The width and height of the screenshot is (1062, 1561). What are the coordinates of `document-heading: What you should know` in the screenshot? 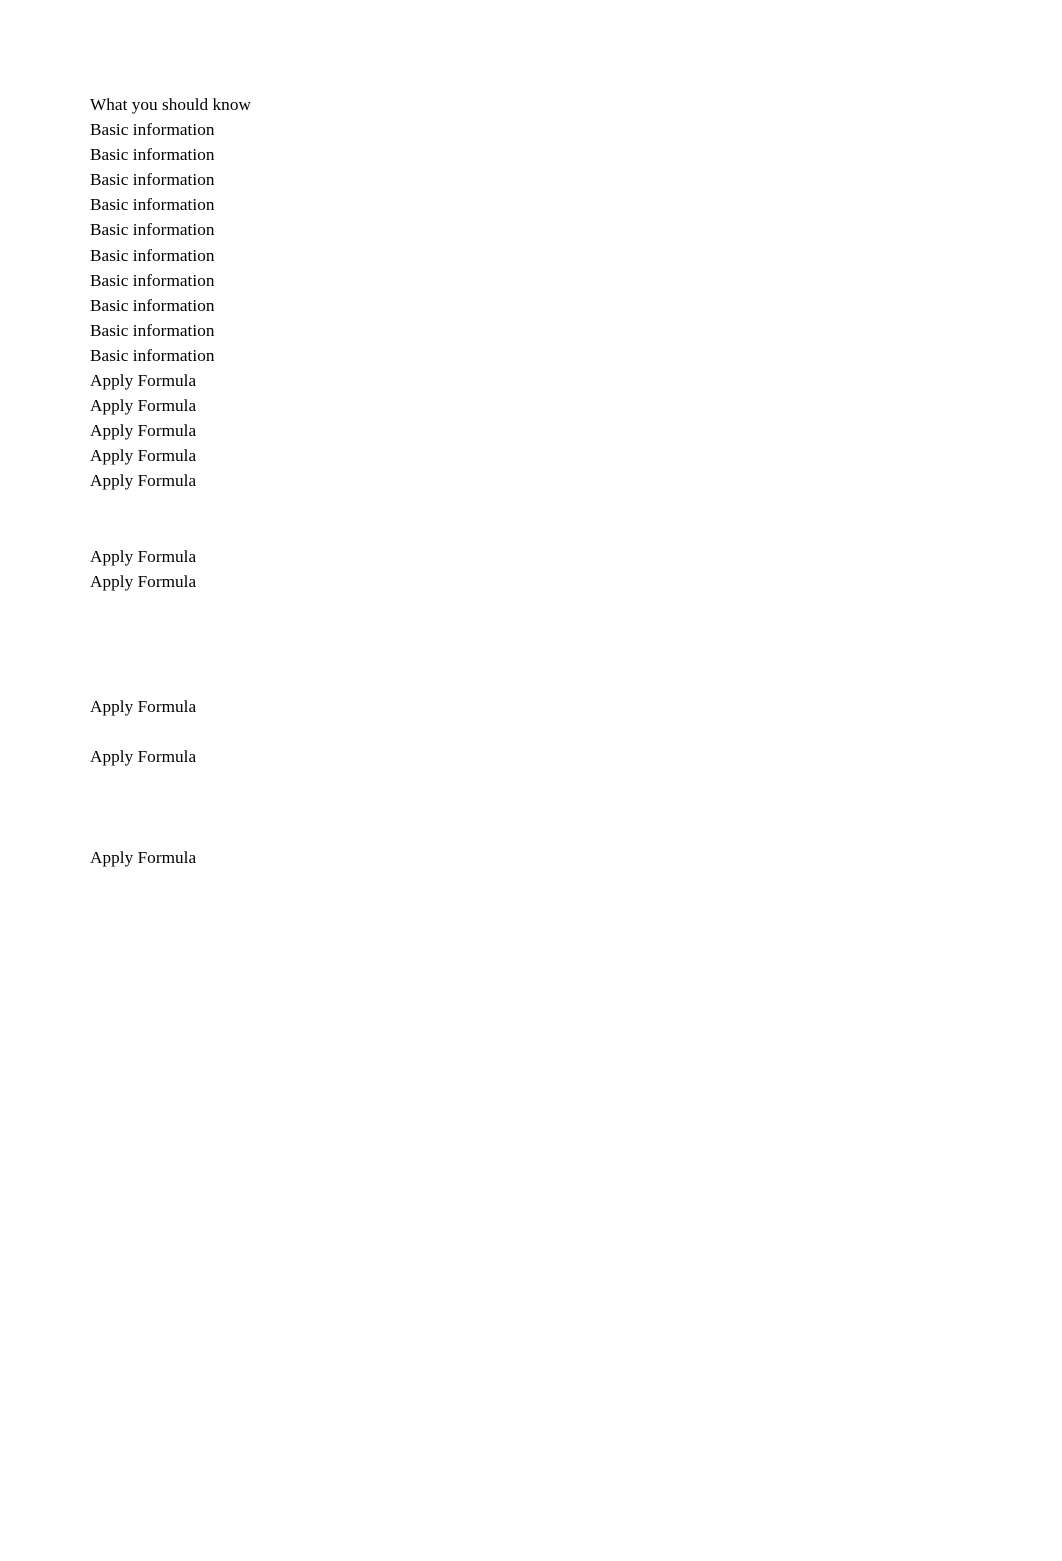 It's located at (170, 104).